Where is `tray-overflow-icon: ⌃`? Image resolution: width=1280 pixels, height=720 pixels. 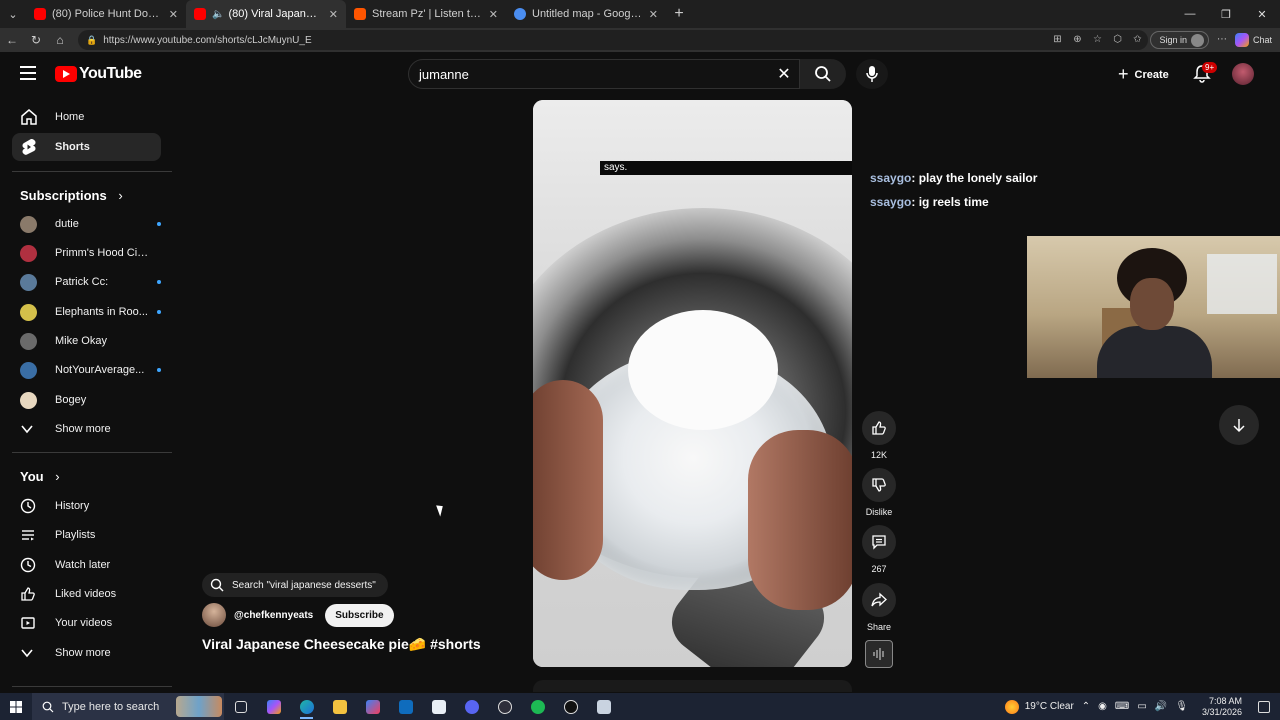 tray-overflow-icon: ⌃ is located at coordinates (1086, 706).